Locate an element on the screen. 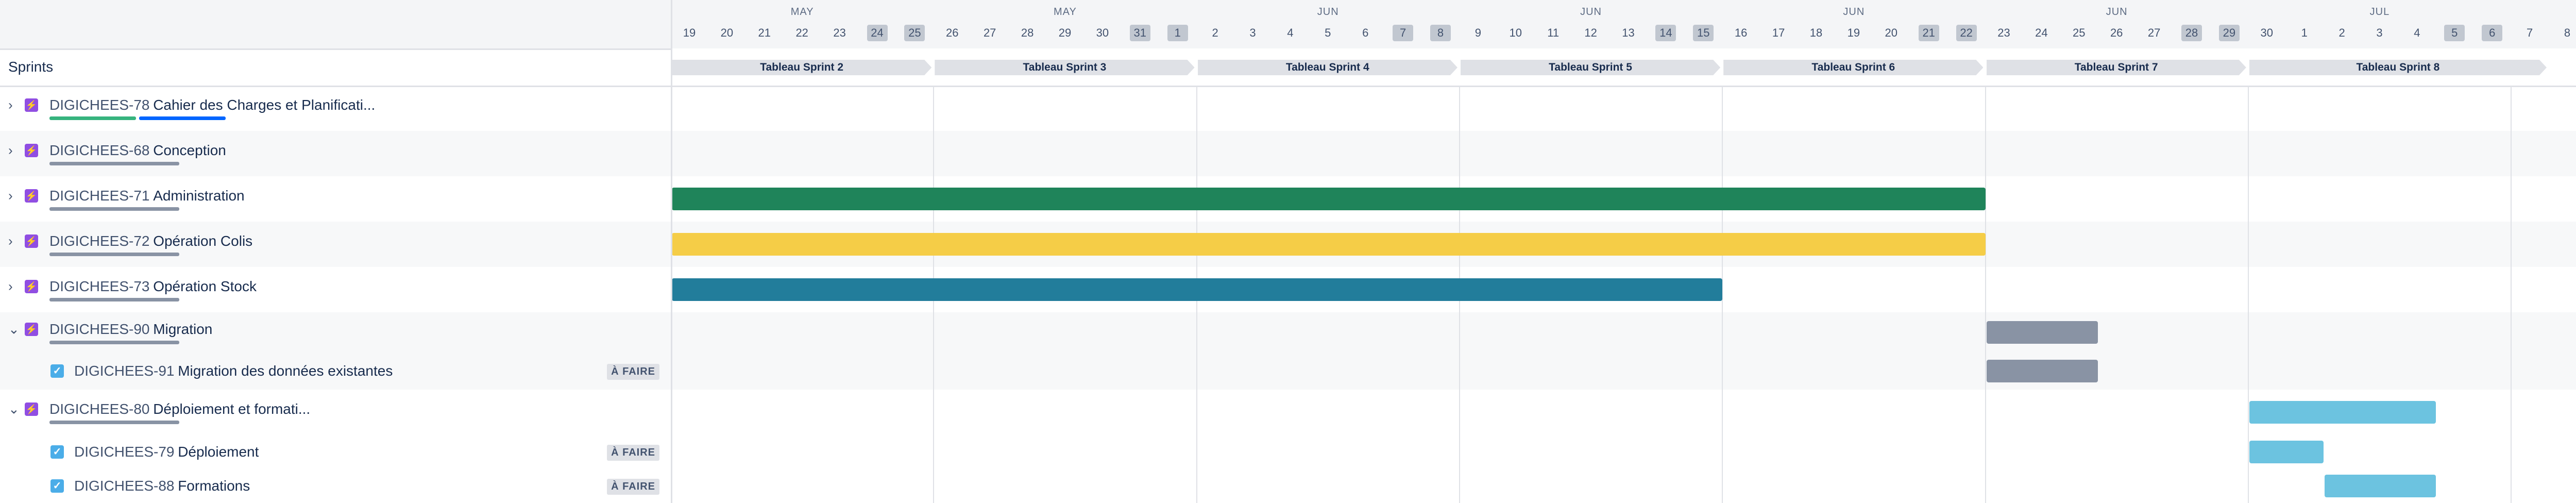 Image resolution: width=2576 pixels, height=503 pixels. issue-key: DIGICHEES-71 is located at coordinates (99, 196).